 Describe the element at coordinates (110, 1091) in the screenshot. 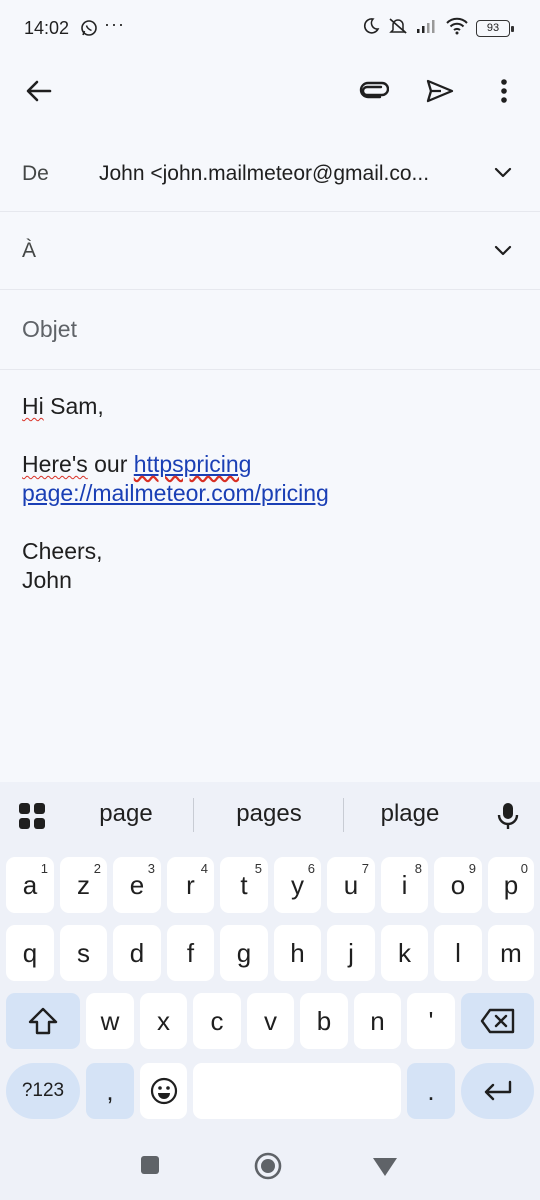

I see `comma-key: ,` at that location.